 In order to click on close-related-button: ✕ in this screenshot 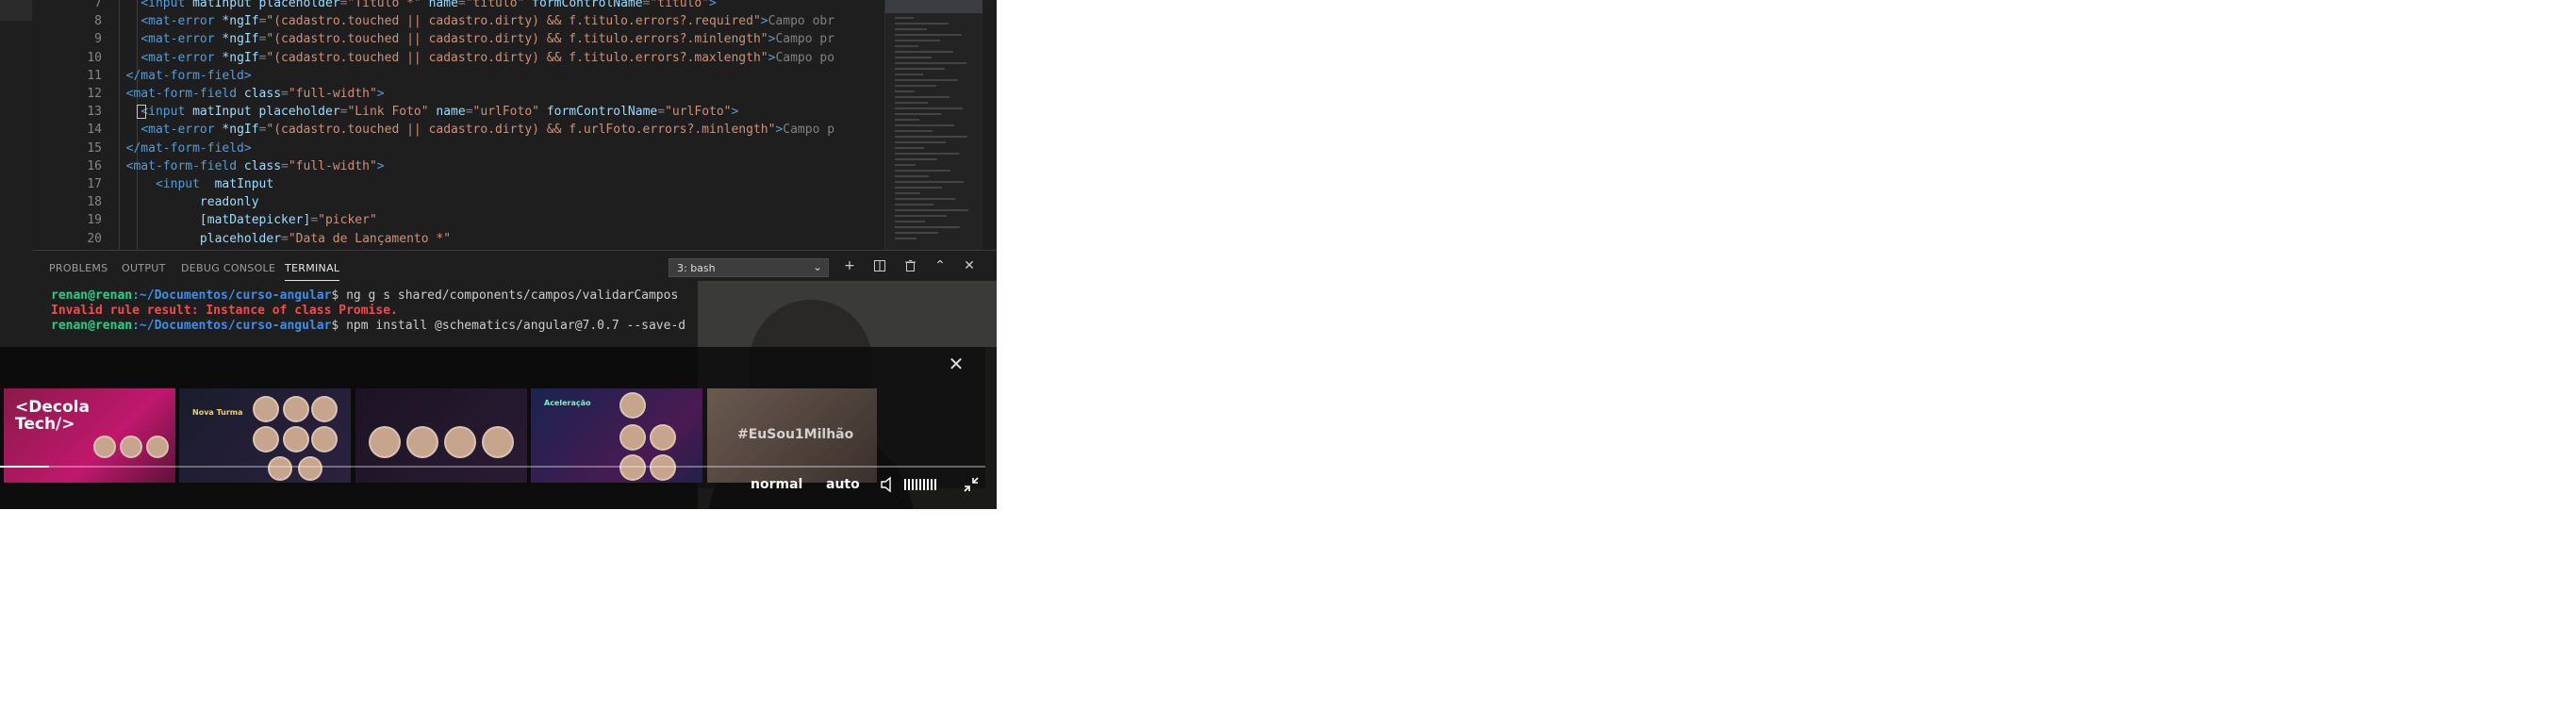, I will do `click(956, 364)`.